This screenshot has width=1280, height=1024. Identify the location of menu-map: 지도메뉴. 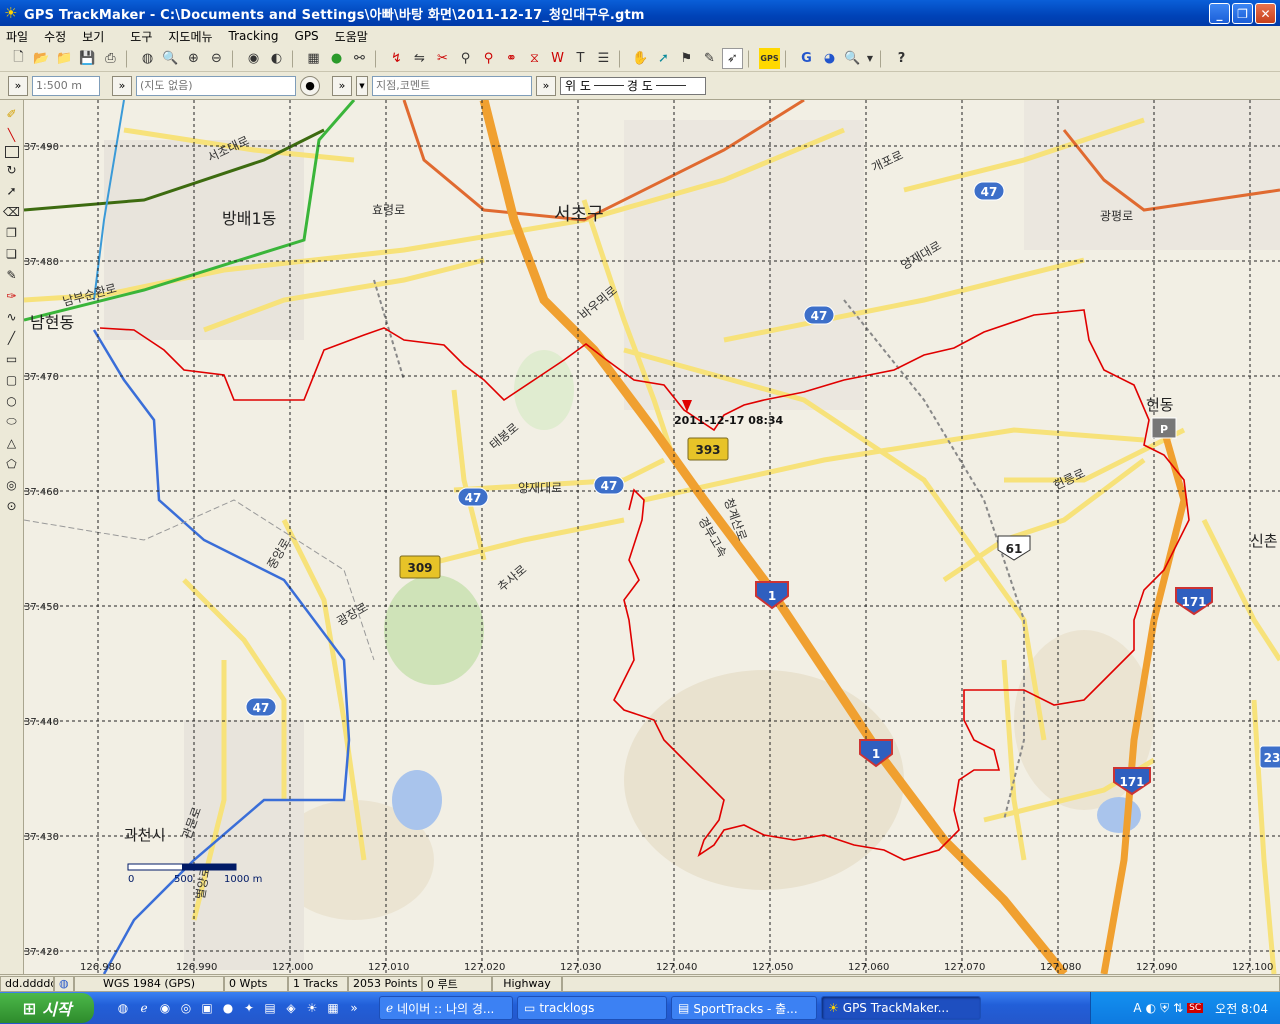
(190, 36).